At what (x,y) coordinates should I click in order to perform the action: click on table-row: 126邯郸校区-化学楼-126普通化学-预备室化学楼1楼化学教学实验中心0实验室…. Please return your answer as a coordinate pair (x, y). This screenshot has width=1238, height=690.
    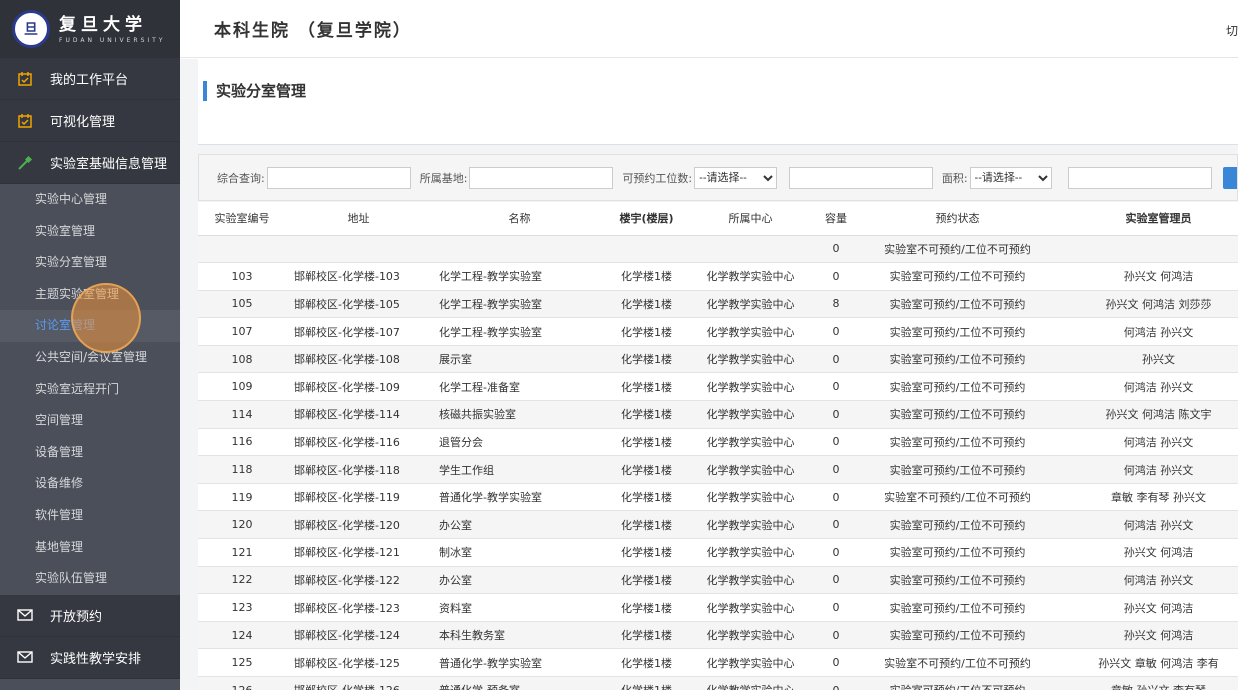
    Looking at the image, I should click on (718, 683).